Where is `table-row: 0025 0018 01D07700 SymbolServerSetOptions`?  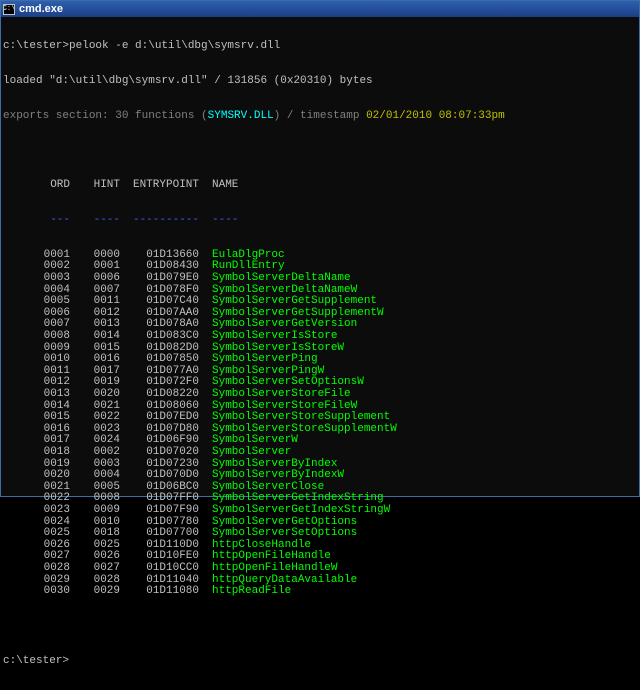 table-row: 0025 0018 01D07700 SymbolServerSetOptions is located at coordinates (320, 534).